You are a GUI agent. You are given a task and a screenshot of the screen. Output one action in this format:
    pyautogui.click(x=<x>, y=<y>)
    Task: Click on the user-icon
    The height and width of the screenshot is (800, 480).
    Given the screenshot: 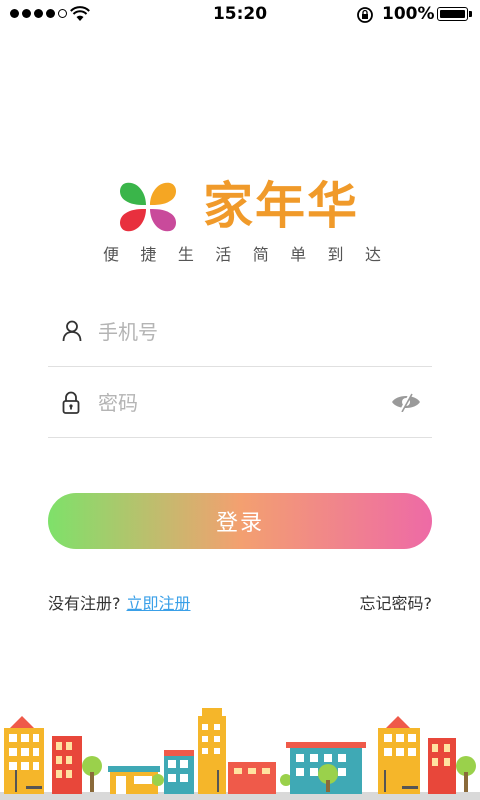 What is the action you would take?
    pyautogui.click(x=72, y=331)
    